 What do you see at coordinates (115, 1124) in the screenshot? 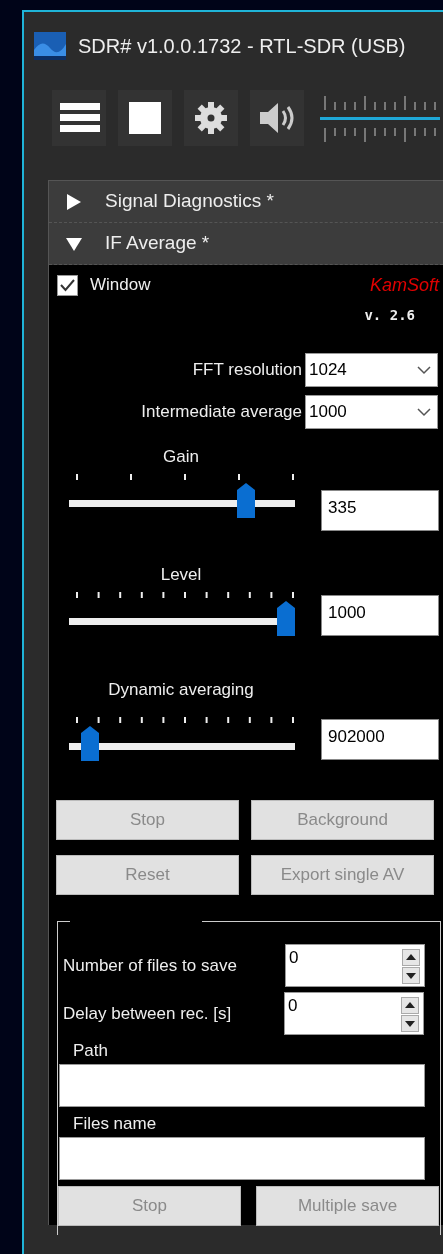
I see `field-label: Files name` at bounding box center [115, 1124].